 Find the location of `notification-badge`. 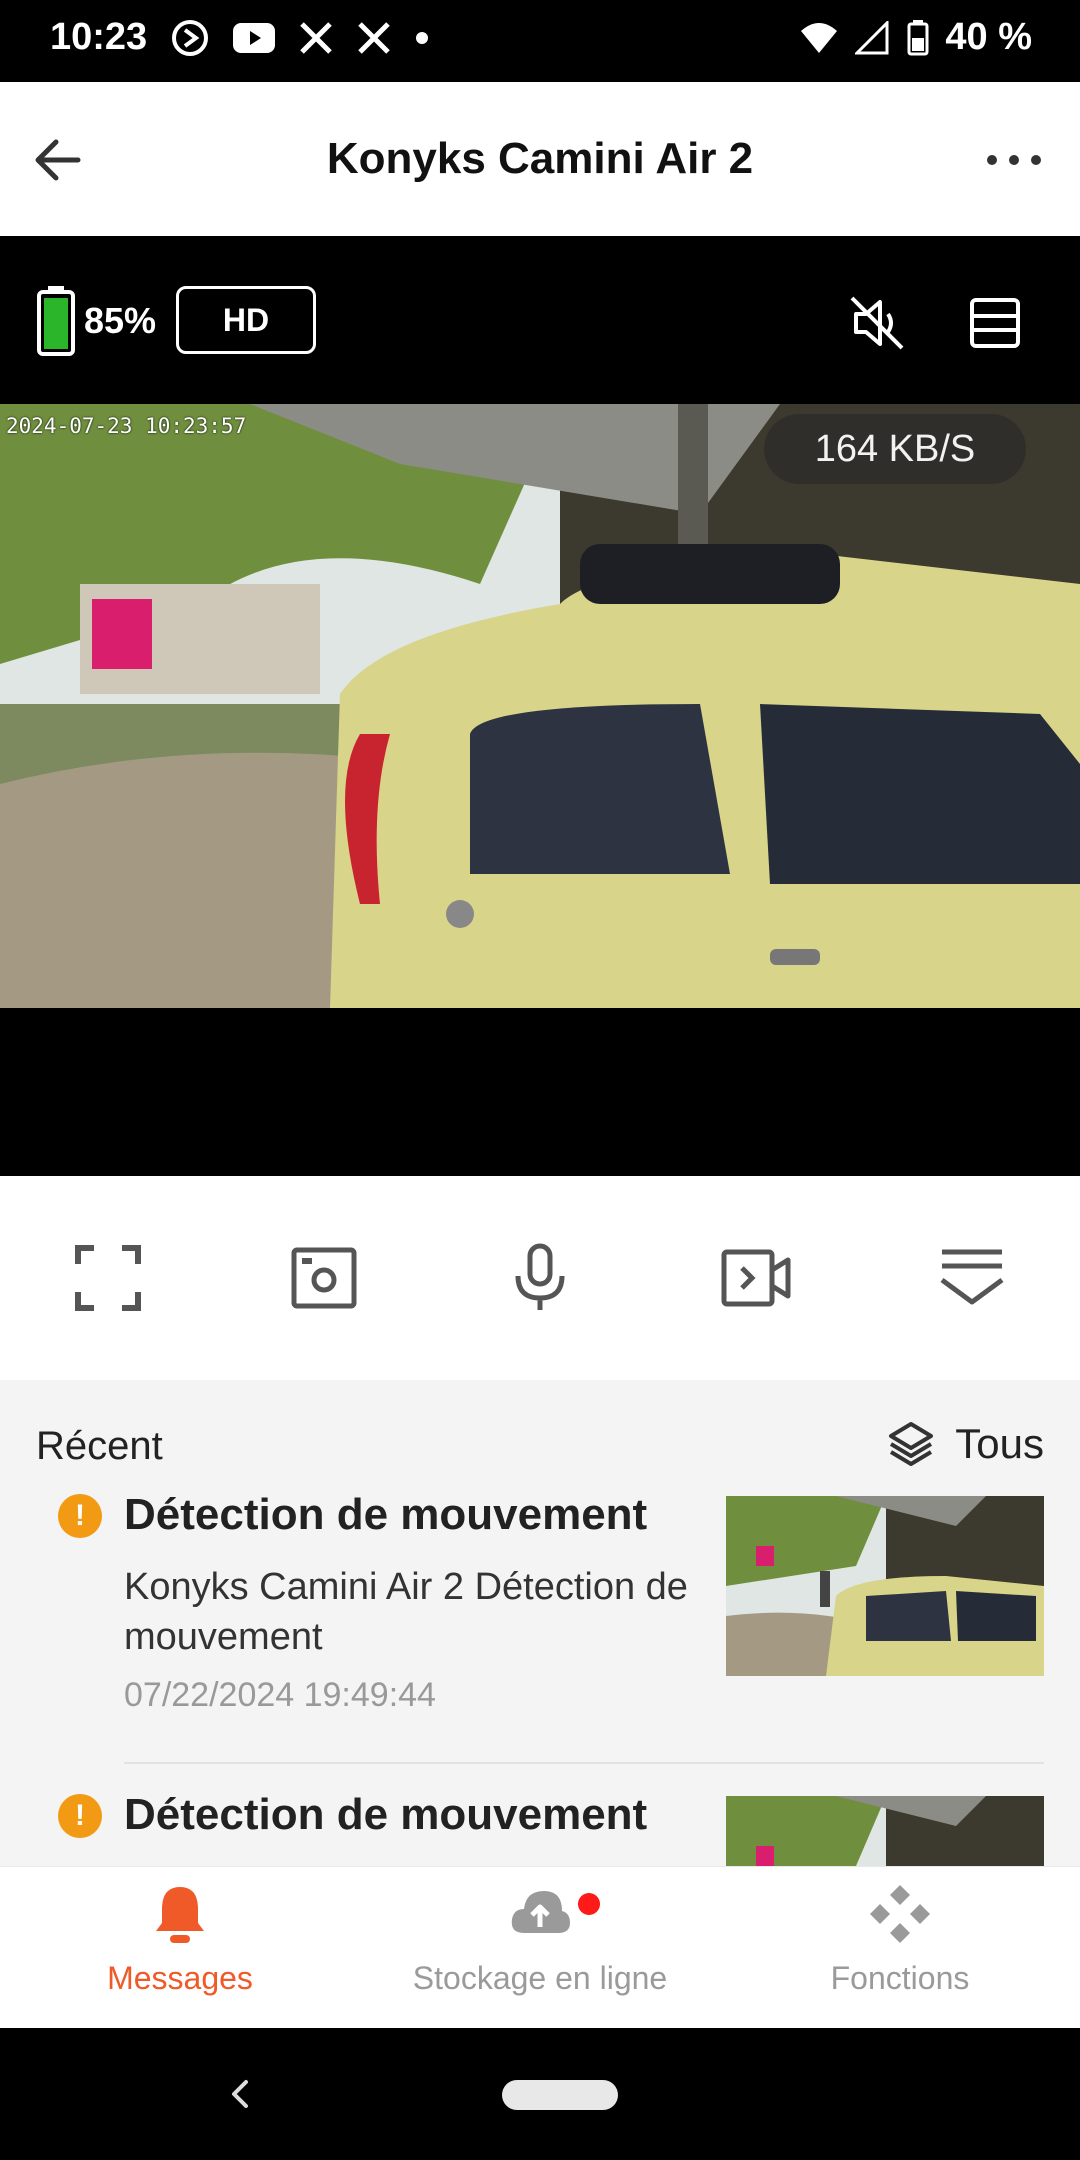

notification-badge is located at coordinates (589, 1904).